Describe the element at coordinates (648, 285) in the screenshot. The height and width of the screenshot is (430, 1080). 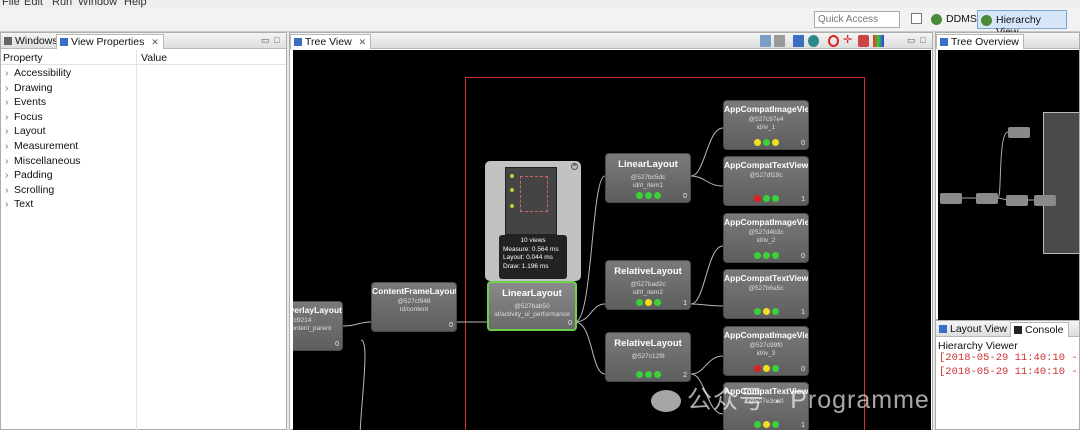
I see `node-relative-layout-2: RelativeLayout @527bad2c id/rl_item2 1` at that location.